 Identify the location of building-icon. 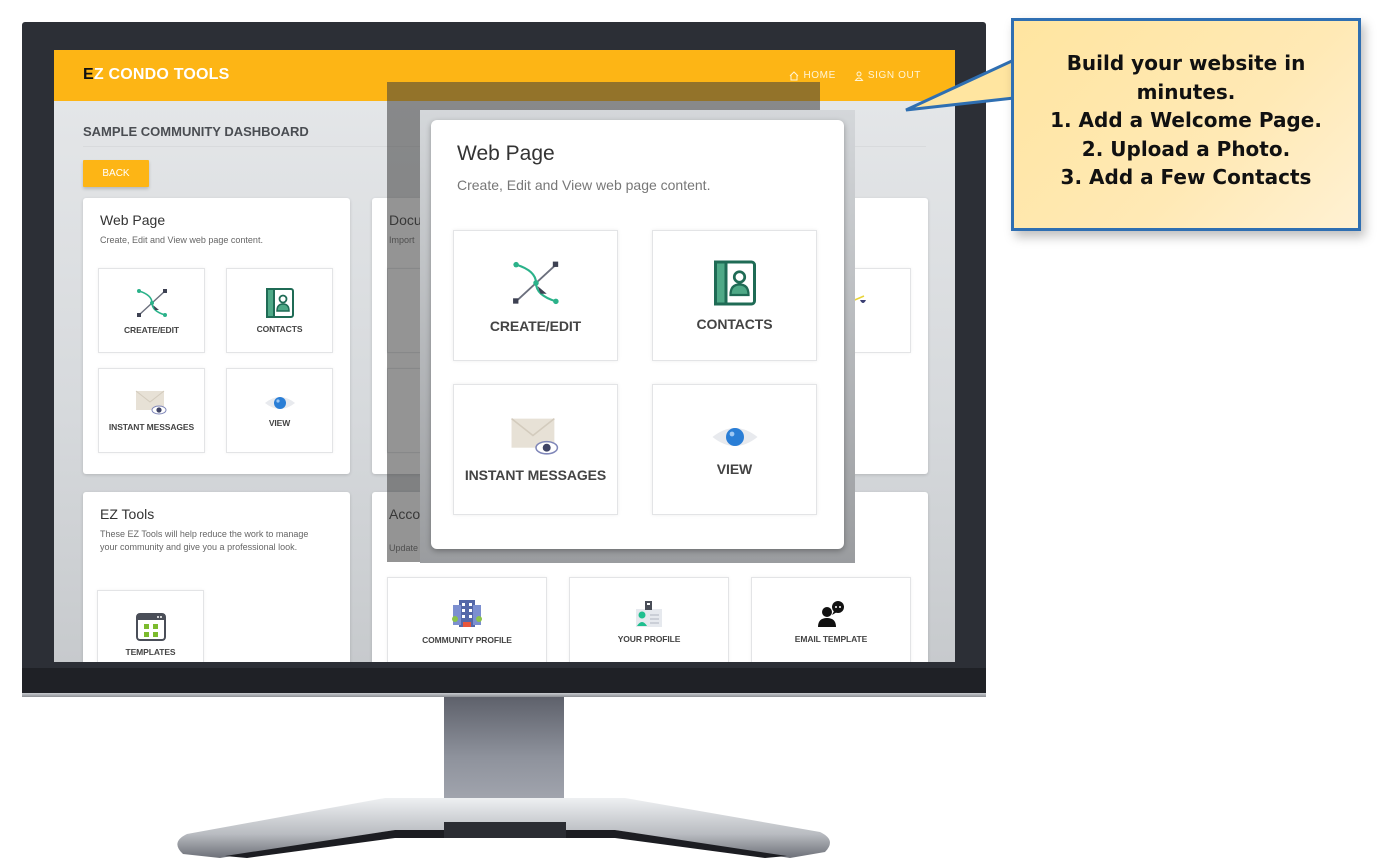
(467, 613).